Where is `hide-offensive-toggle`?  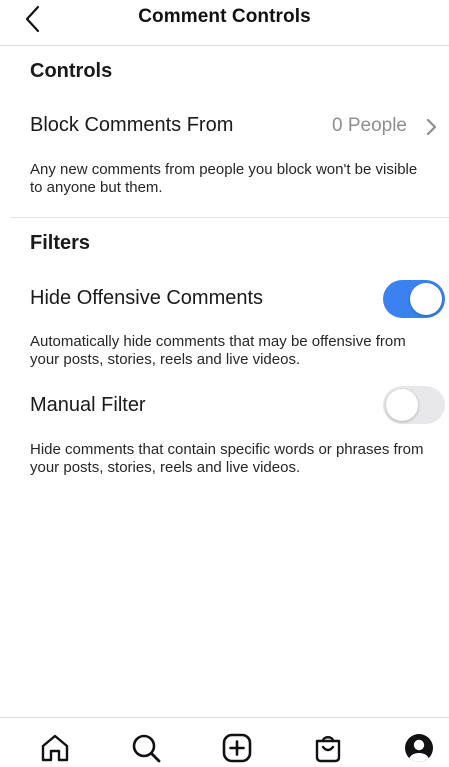 hide-offensive-toggle is located at coordinates (414, 299).